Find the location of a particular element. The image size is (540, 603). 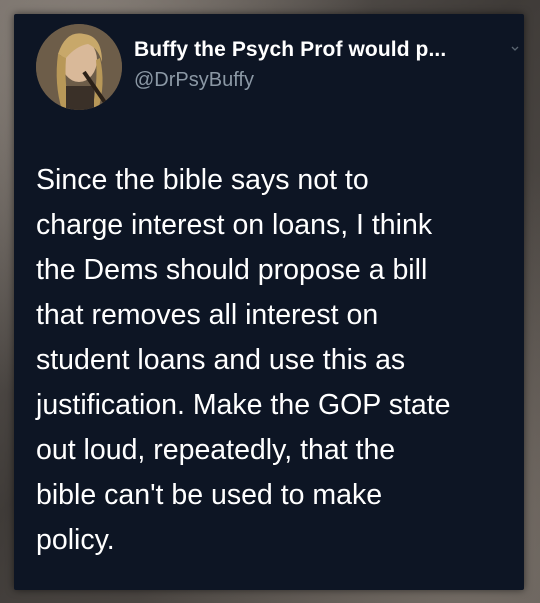

author-handle: @DrPsyBuffy is located at coordinates (194, 80).